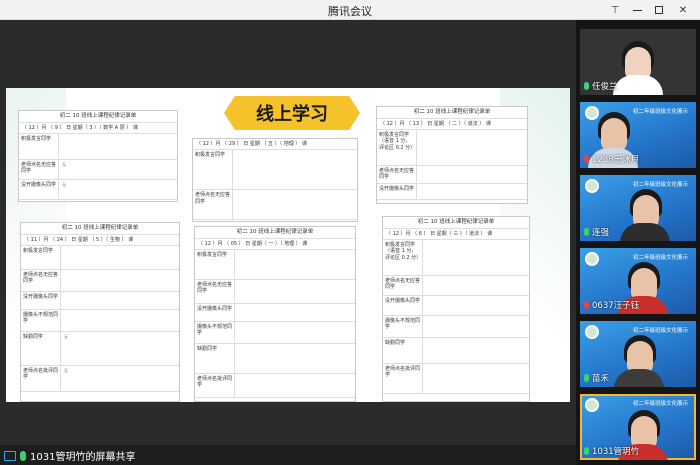 This screenshot has width=700, height=465. I want to click on participant-tile: 初二年级班级文化展示 0637汪子钰, so click(638, 281).